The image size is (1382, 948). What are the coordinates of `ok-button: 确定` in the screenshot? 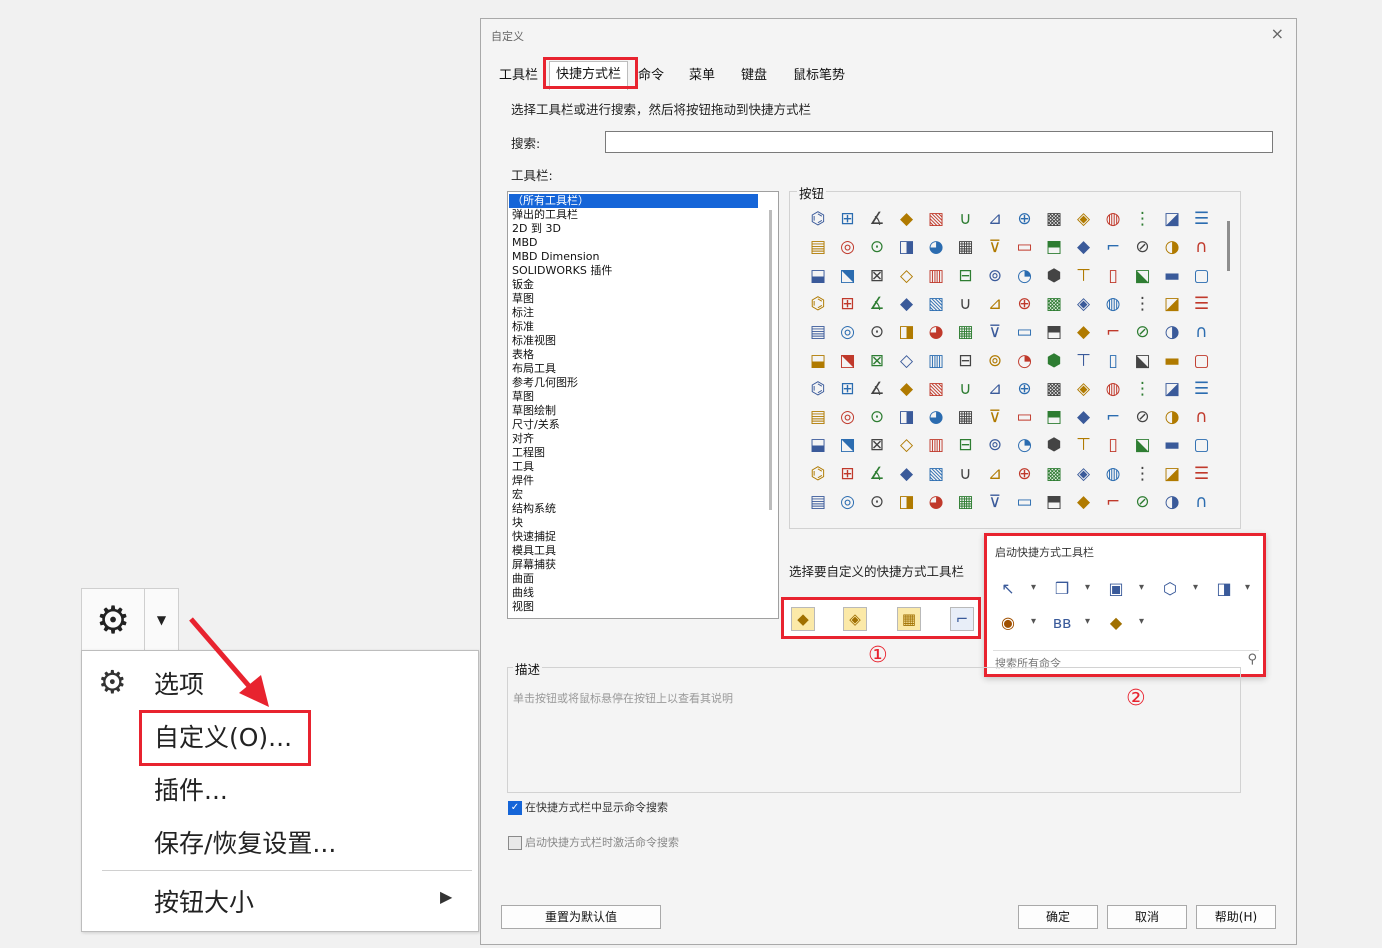 It's located at (1058, 917).